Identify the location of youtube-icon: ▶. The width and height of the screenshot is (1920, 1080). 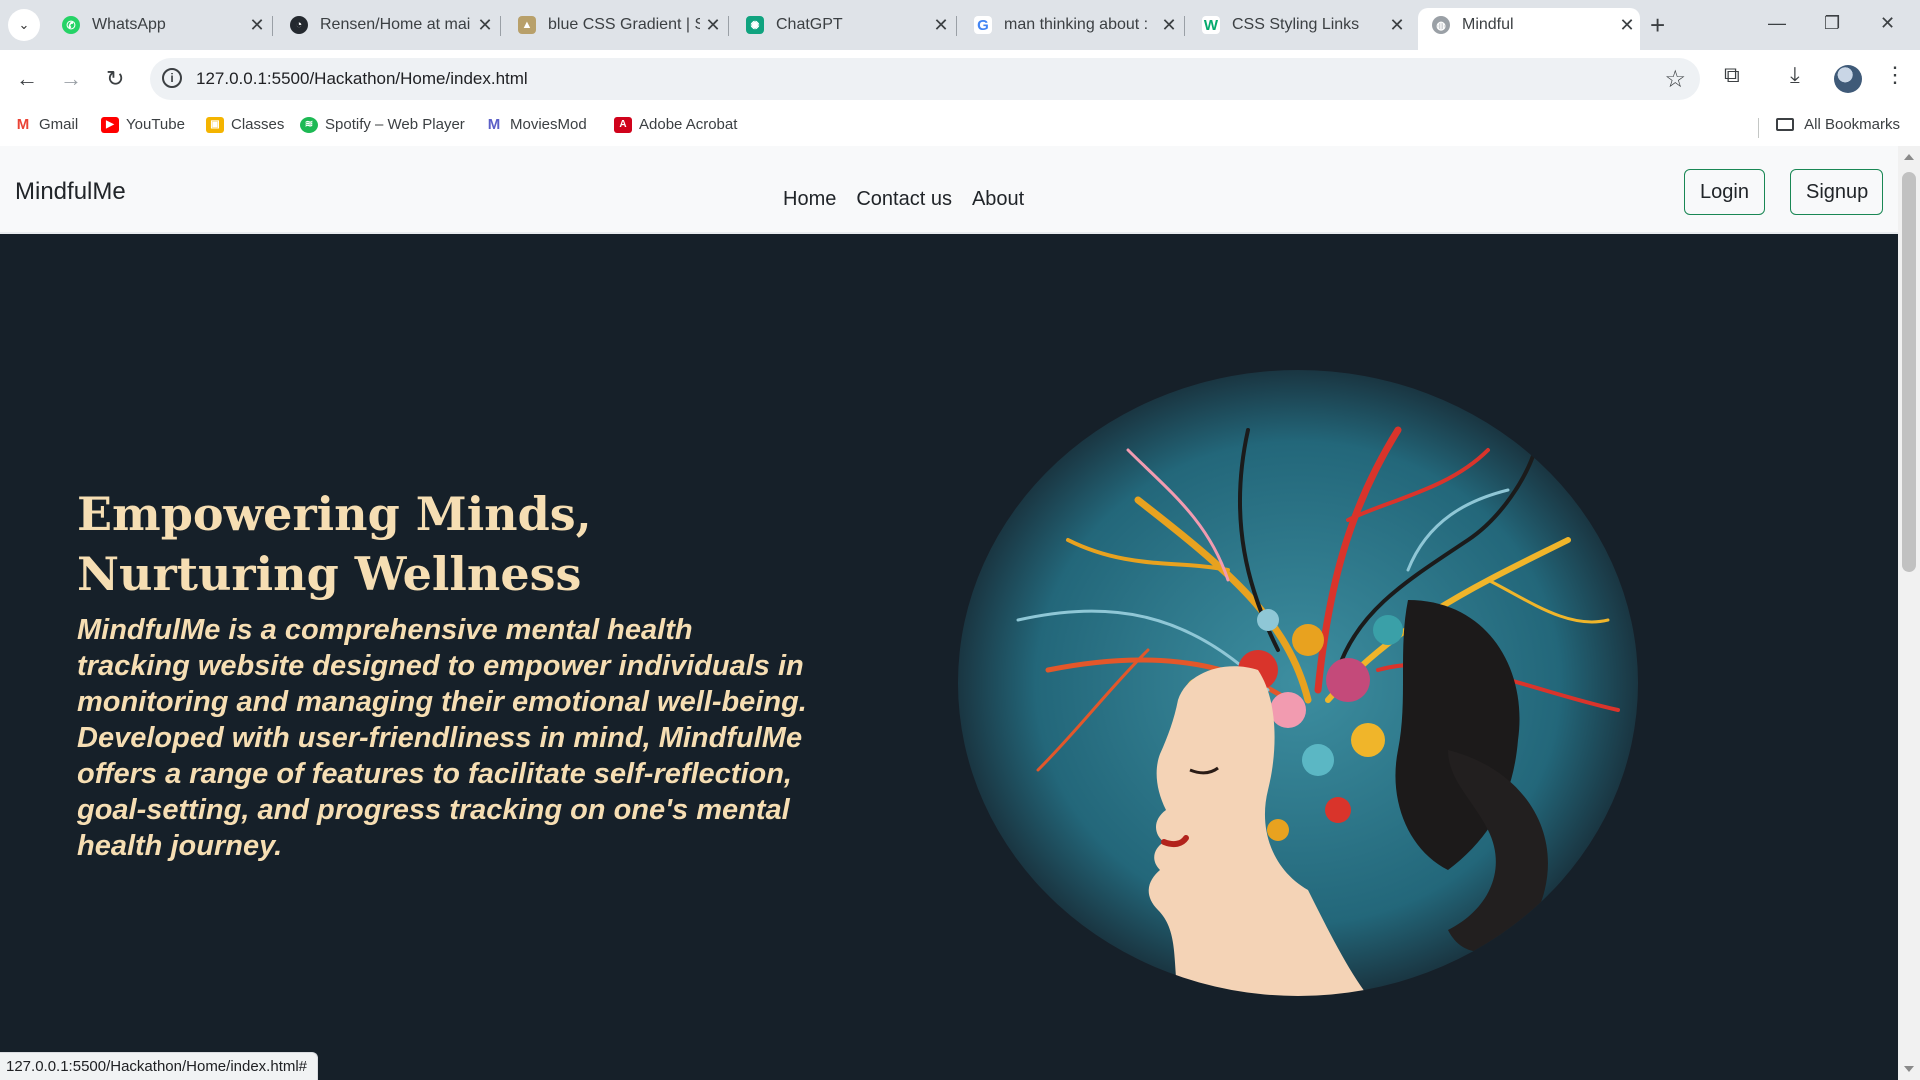
(110, 124).